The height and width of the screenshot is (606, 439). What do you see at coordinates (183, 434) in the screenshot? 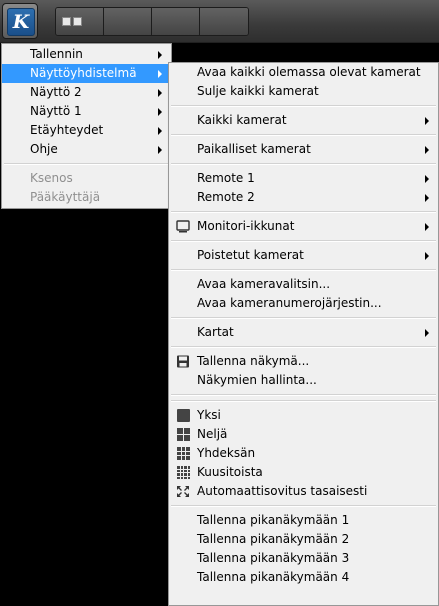
I see `layout-2x2-icon` at bounding box center [183, 434].